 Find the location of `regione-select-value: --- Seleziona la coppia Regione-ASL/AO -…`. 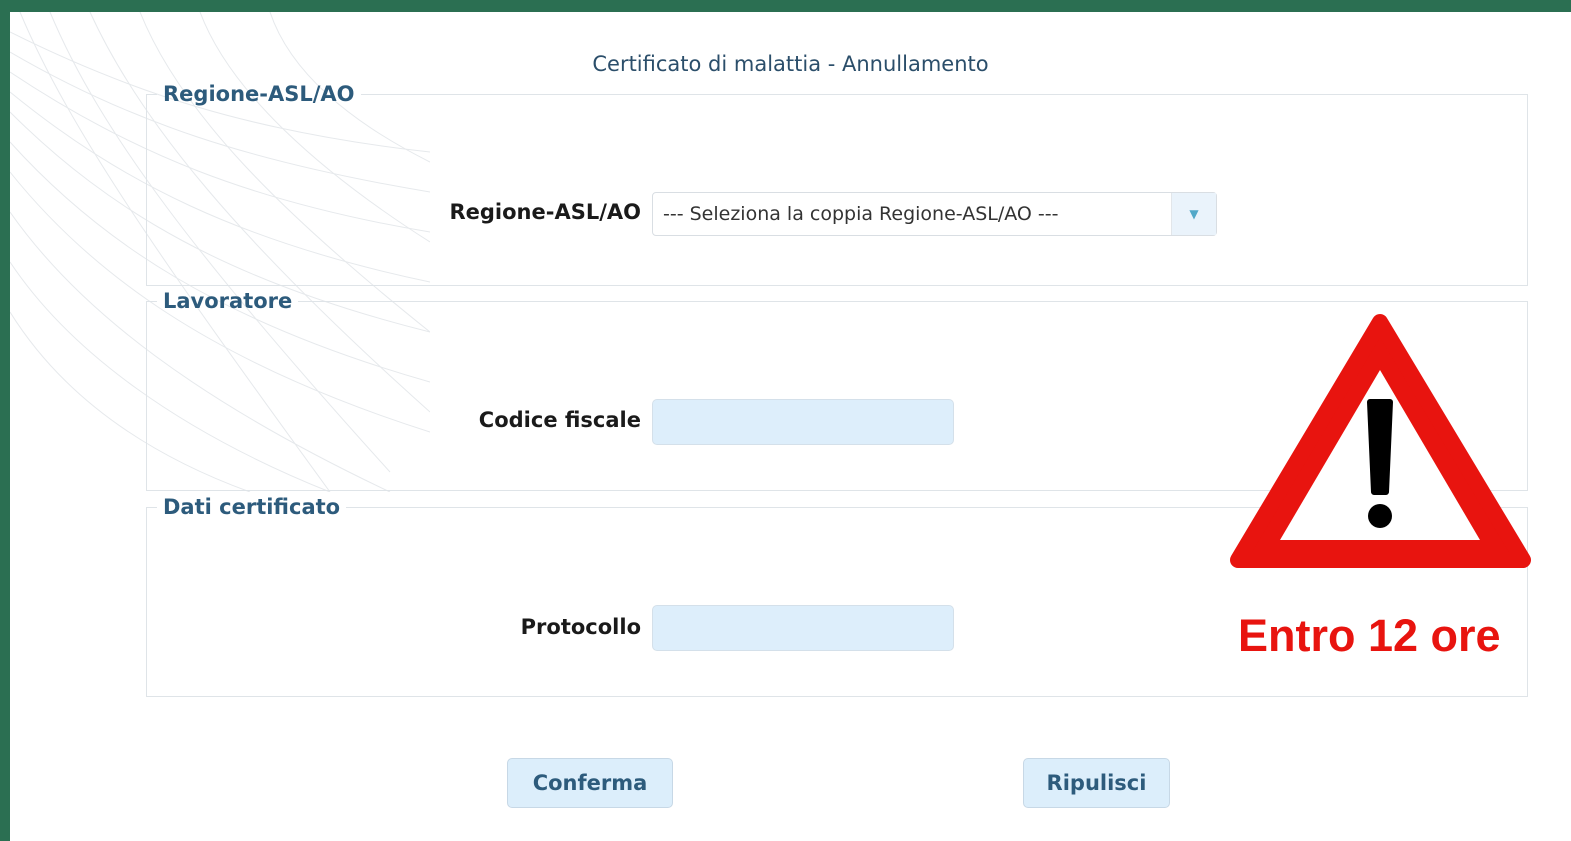

regione-select-value: --- Seleziona la coppia Regione-ASL/AO -… is located at coordinates (861, 214).